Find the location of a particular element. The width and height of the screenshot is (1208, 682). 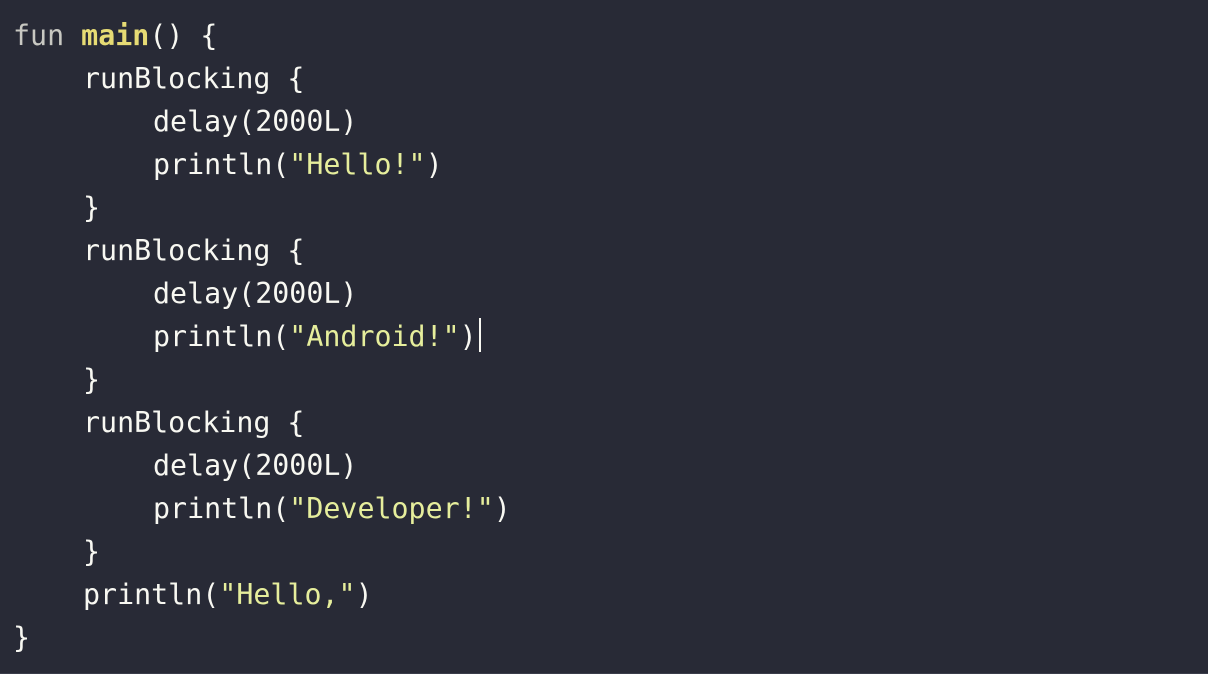

code-line: println("Android!") is located at coordinates (262, 336).